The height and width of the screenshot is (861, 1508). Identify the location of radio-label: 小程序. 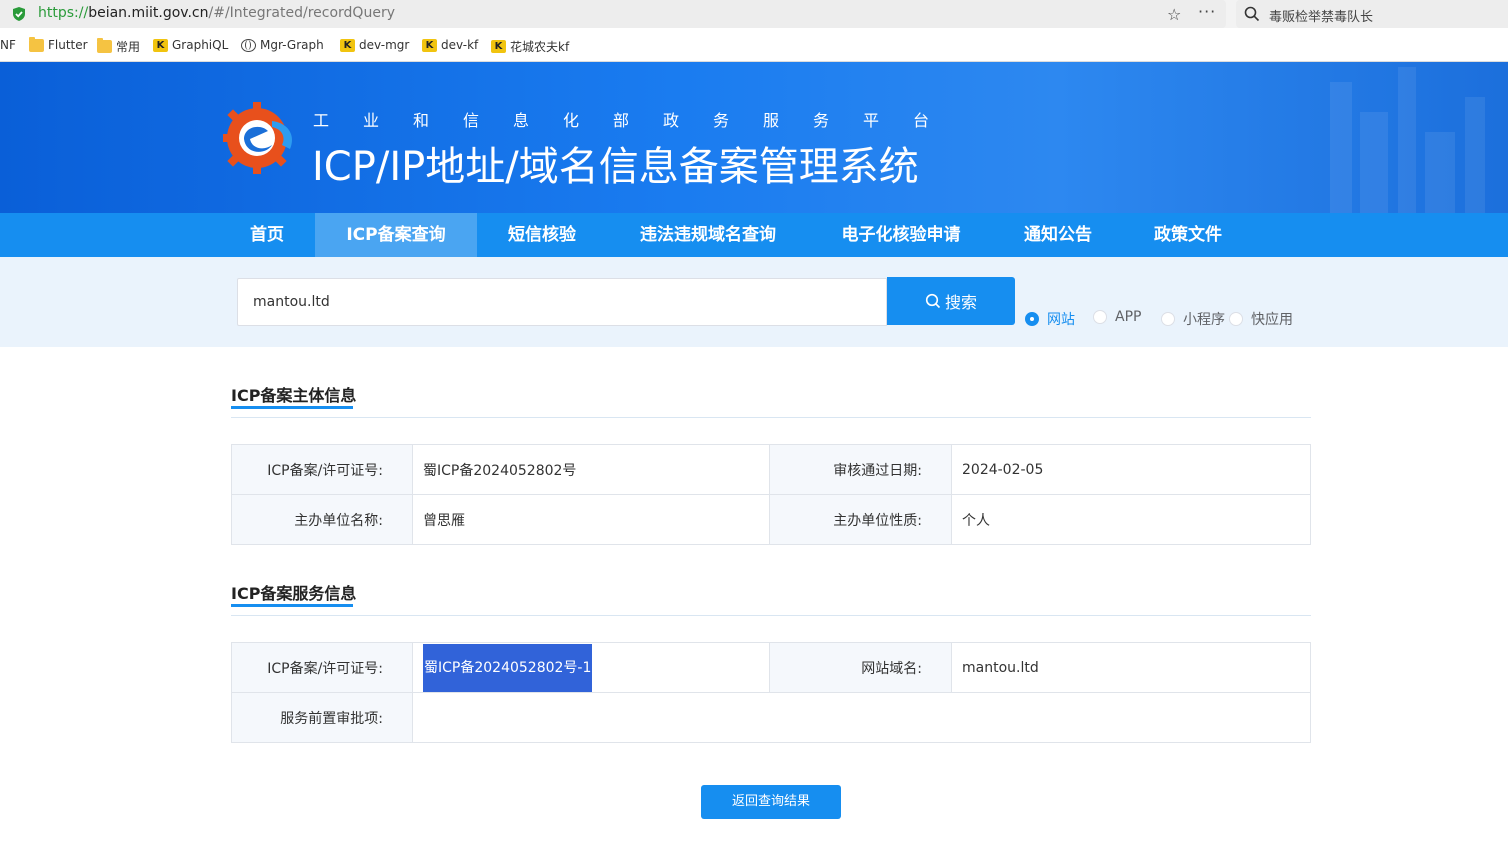
(1204, 320).